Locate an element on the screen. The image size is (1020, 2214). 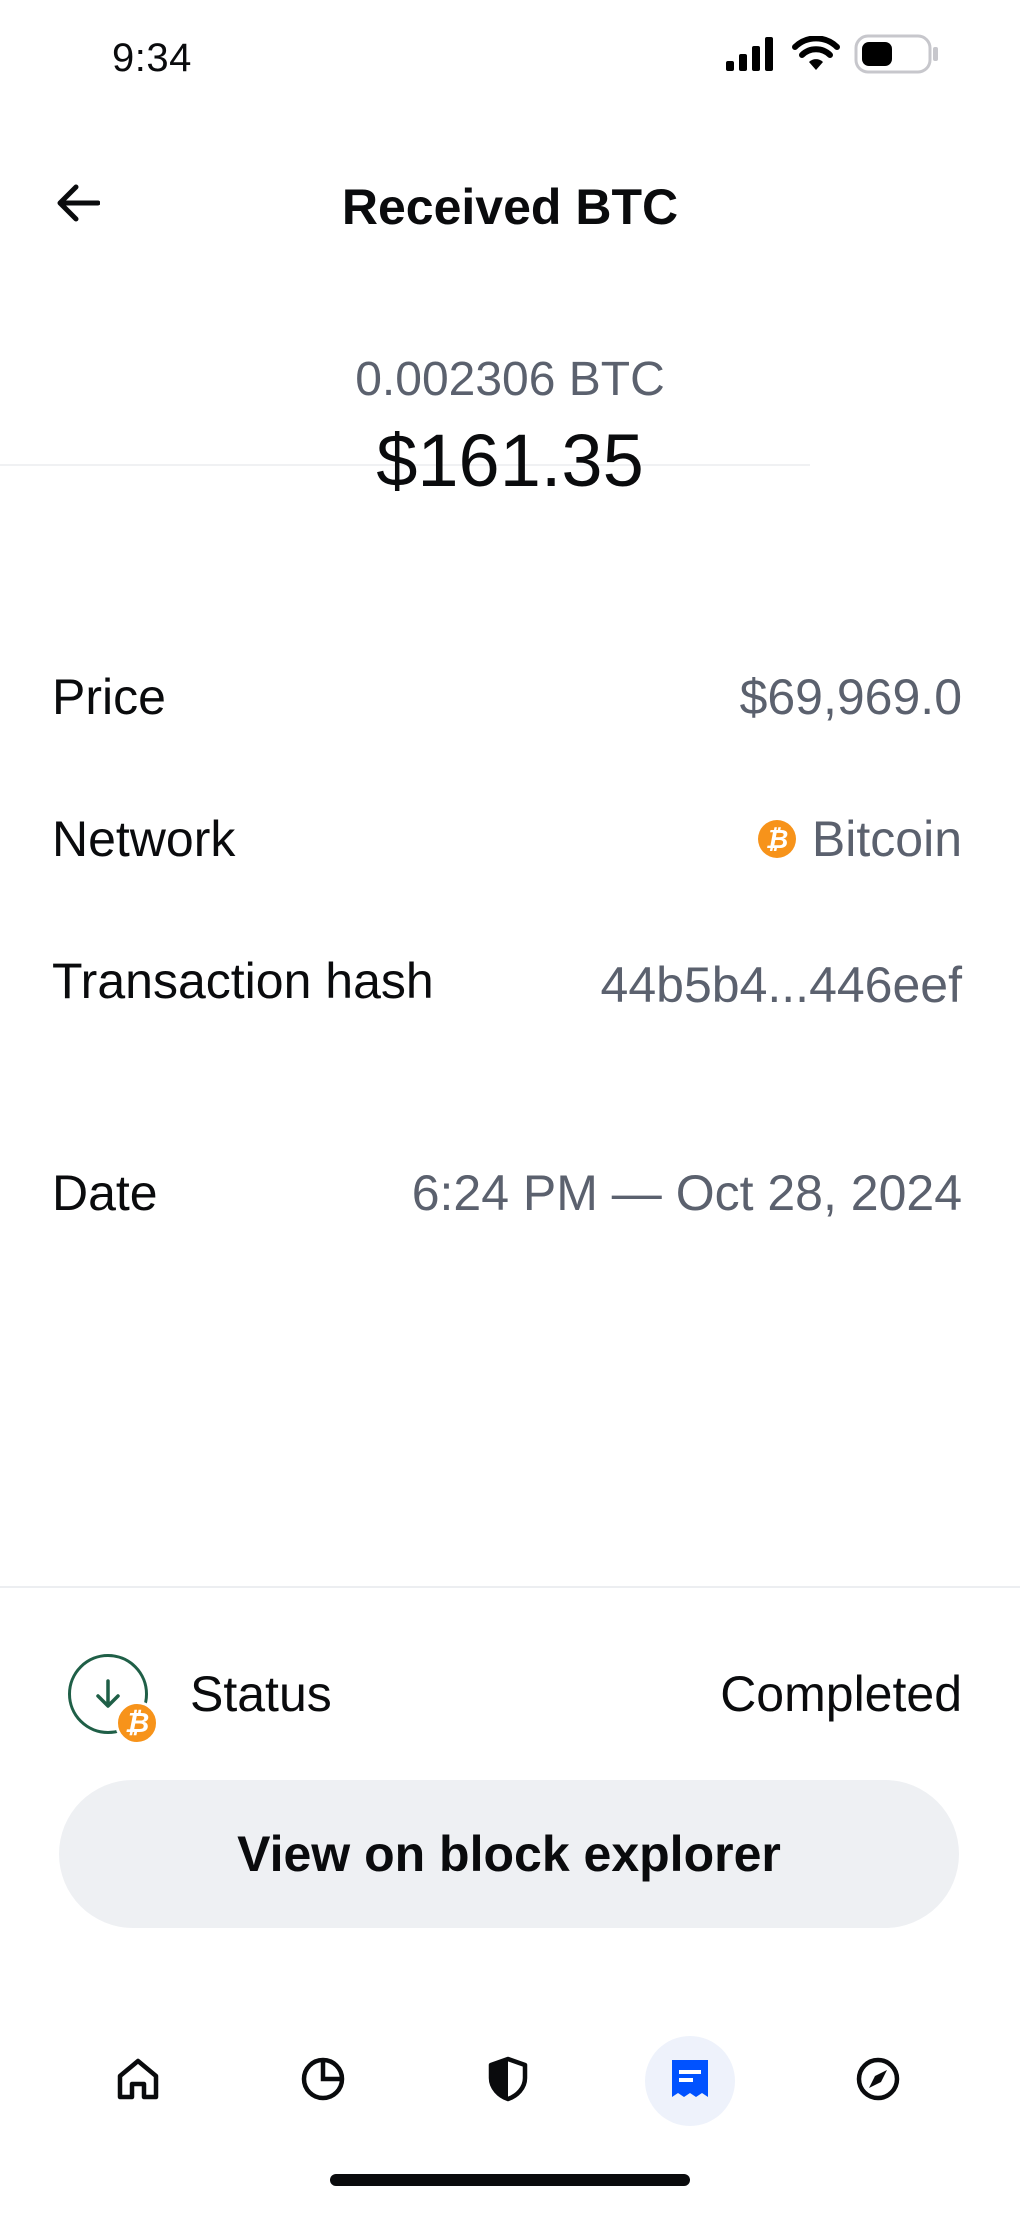
section-divider is located at coordinates (510, 1587).